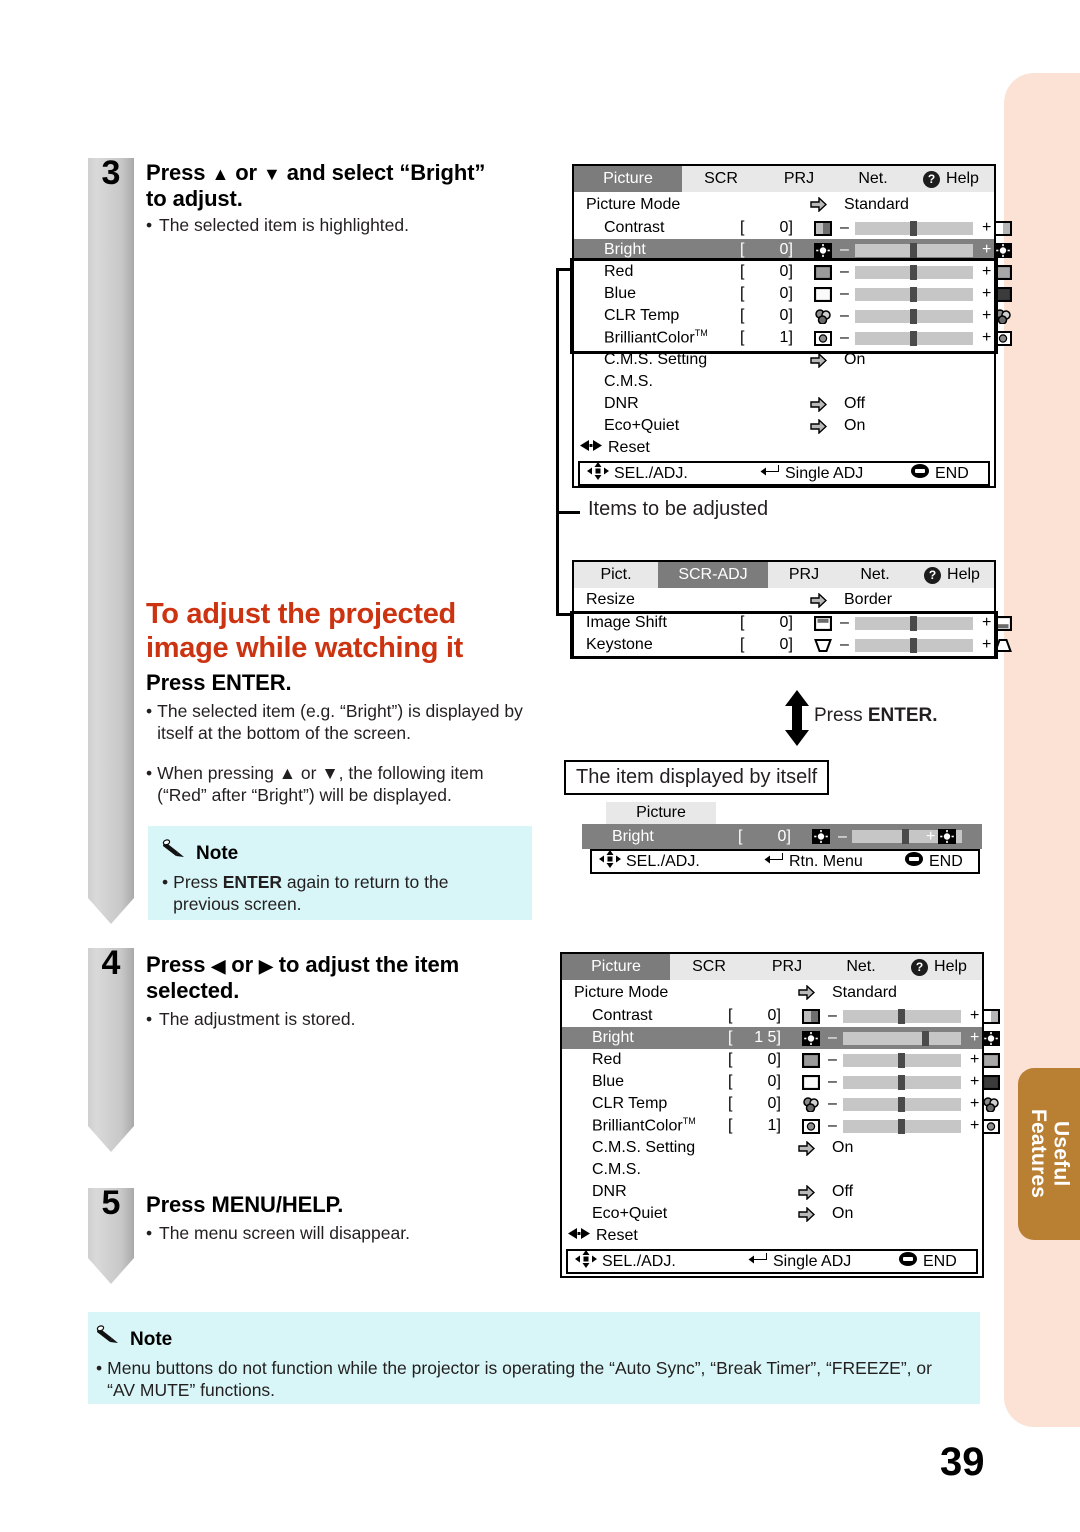 This screenshot has height=1532, width=1080. What do you see at coordinates (986, 623) in the screenshot?
I see `osd-row-image-shift-plus: +` at bounding box center [986, 623].